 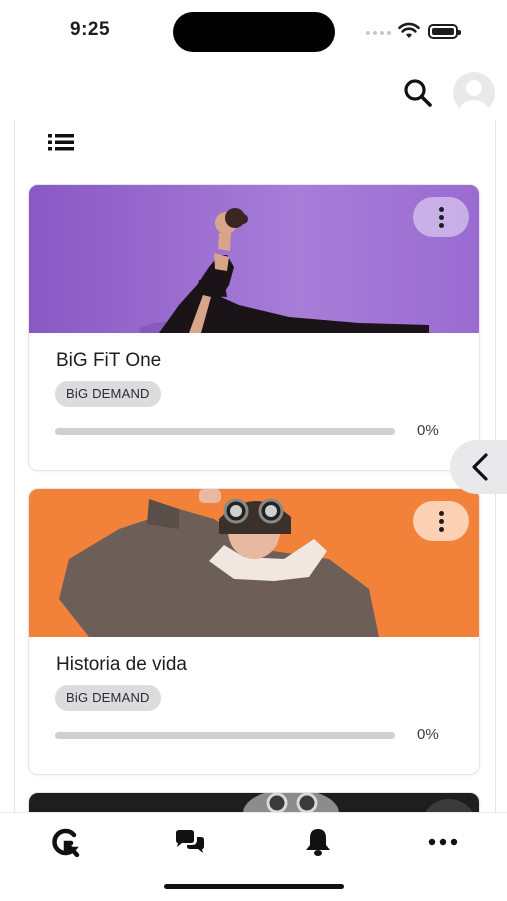 I want to click on wifi-icon, so click(x=409, y=30).